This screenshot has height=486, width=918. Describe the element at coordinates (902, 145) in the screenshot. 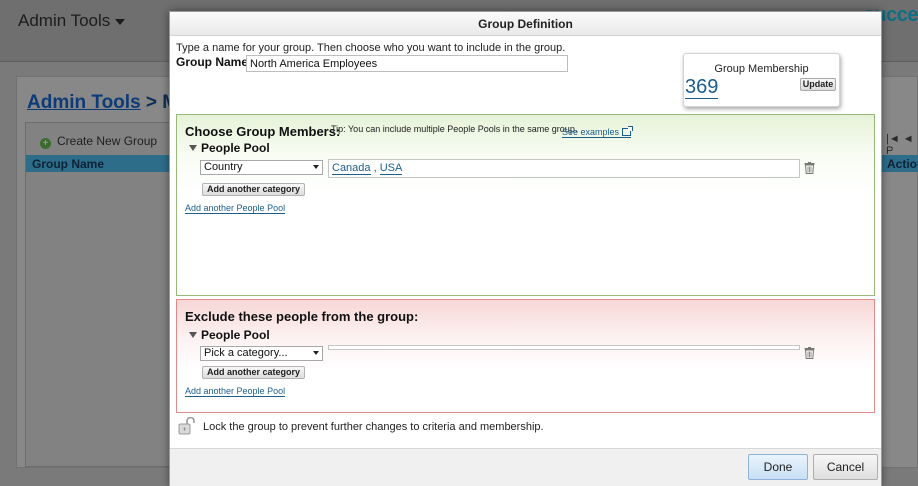

I see `pager: |◄ ◄ P` at that location.